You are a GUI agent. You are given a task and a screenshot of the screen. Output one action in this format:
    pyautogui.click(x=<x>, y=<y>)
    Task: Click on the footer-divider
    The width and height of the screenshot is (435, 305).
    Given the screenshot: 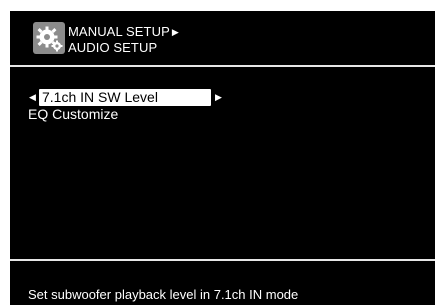 What is the action you would take?
    pyautogui.click(x=222, y=260)
    